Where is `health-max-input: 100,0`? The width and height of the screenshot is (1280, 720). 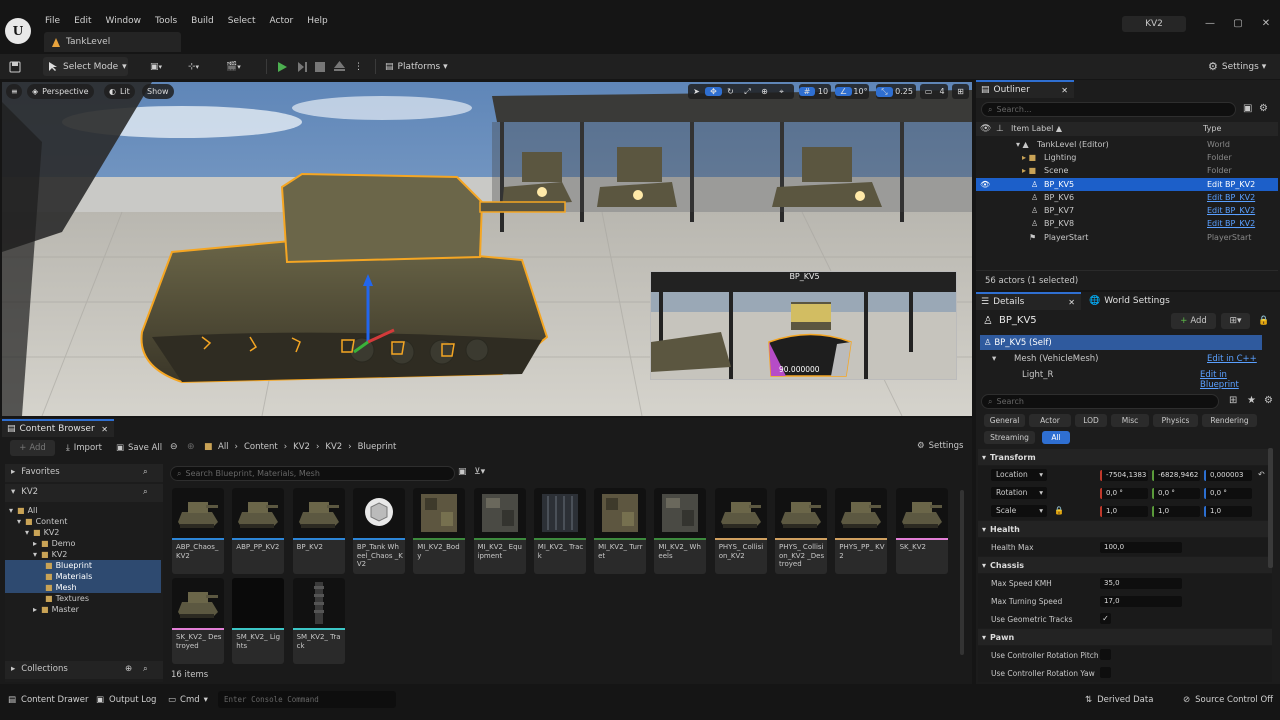
health-max-input: 100,0 is located at coordinates (1141, 547).